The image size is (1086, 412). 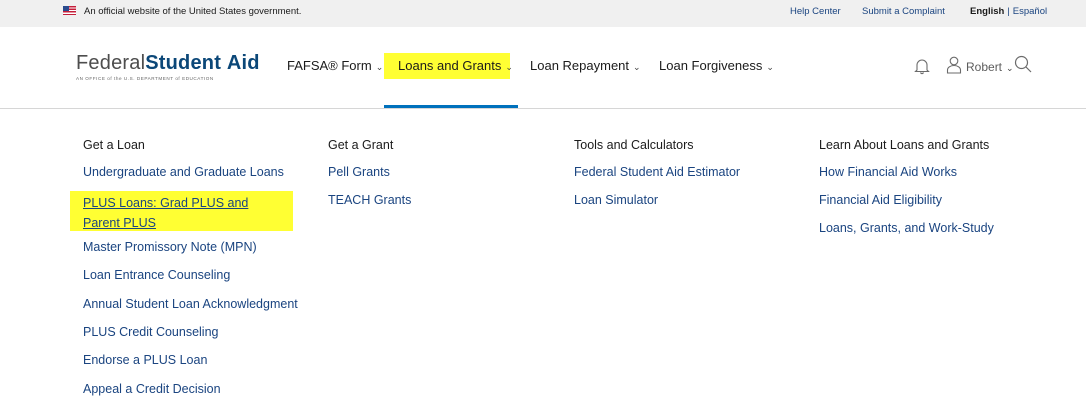 What do you see at coordinates (711, 65) in the screenshot?
I see `nav-loan-forgiveness-label: Loan Forgiveness` at bounding box center [711, 65].